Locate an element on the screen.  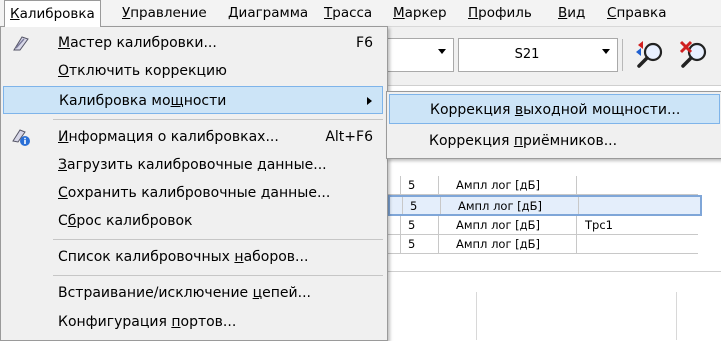
chart-panel is located at coordinates (554, 305).